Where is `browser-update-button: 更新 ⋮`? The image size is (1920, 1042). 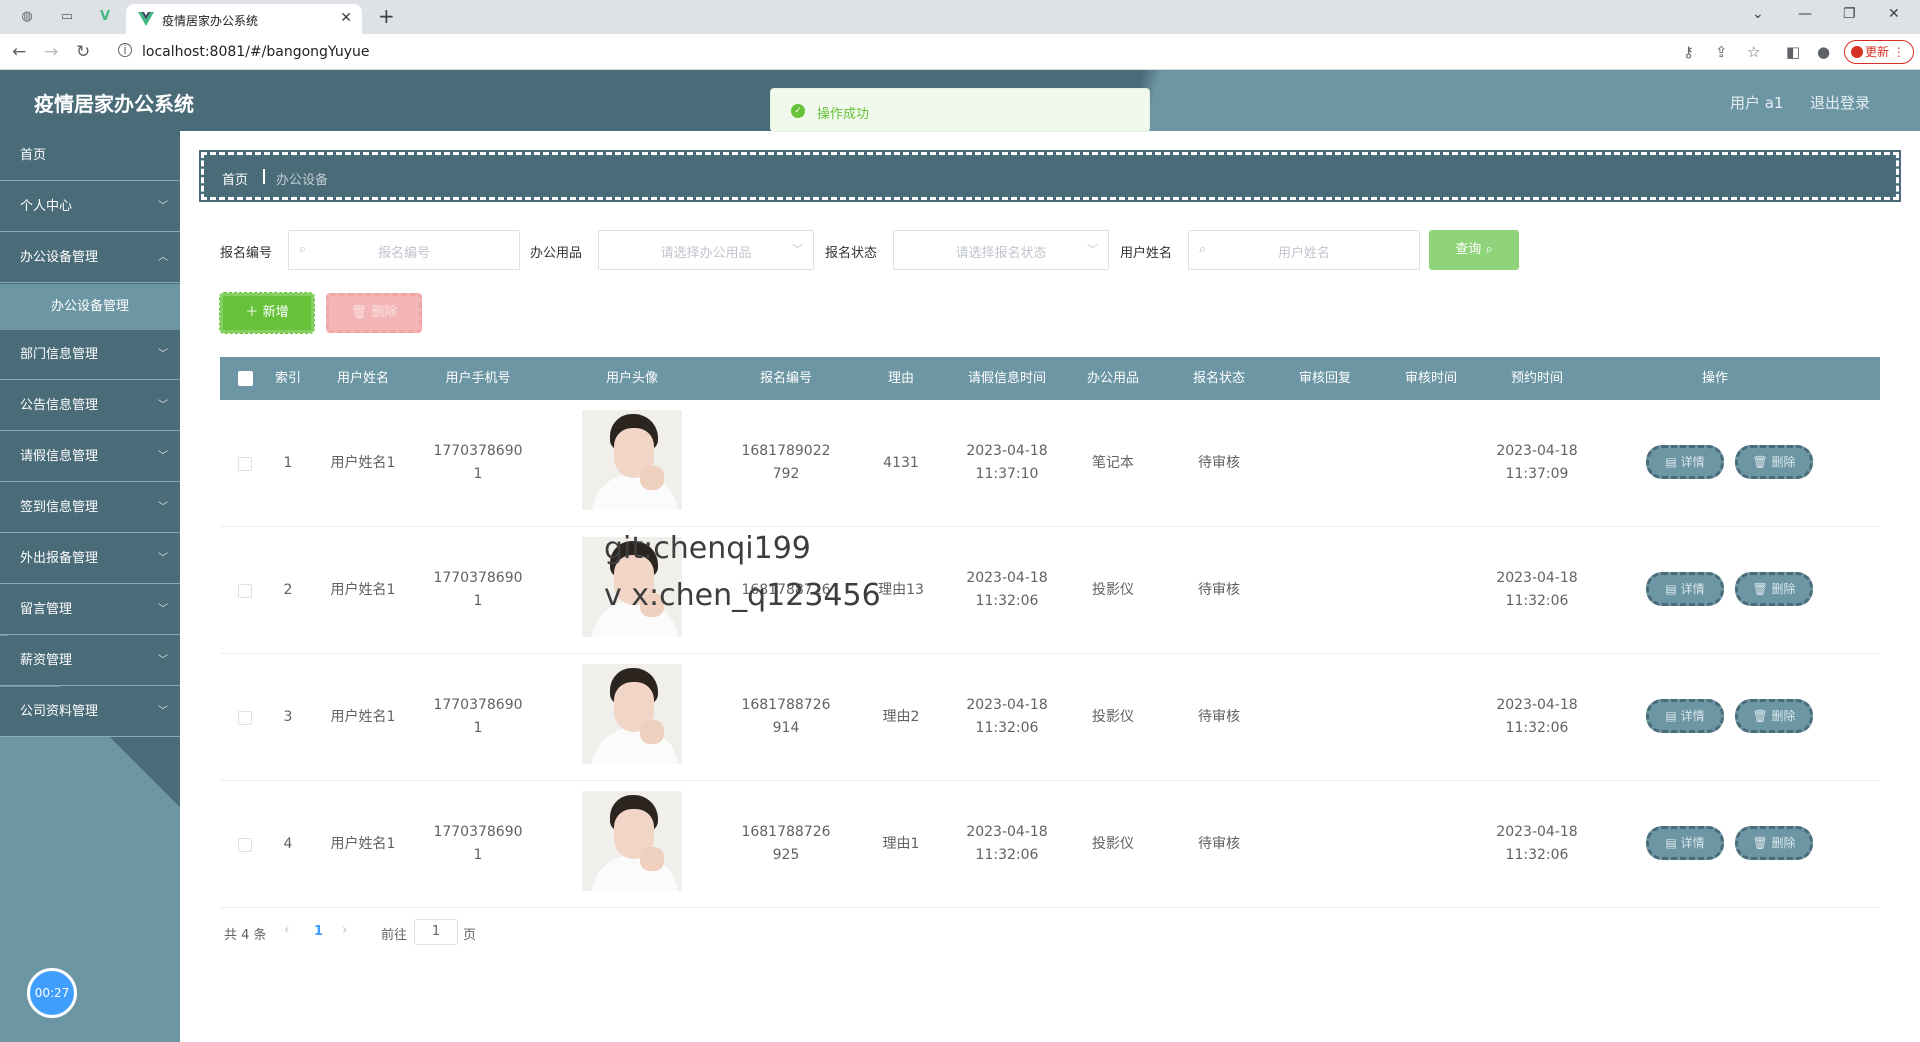 browser-update-button: 更新 ⋮ is located at coordinates (1879, 52).